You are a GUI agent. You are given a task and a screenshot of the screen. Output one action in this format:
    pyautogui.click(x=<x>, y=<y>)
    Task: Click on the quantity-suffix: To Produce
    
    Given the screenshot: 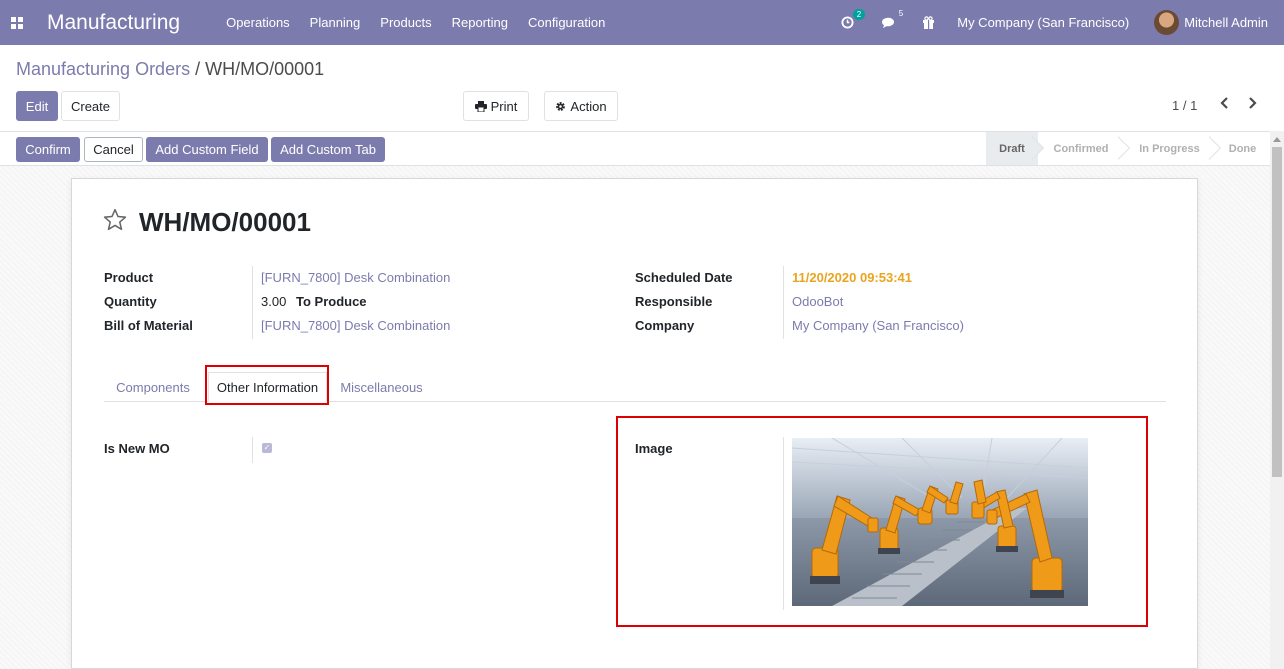 What is the action you would take?
    pyautogui.click(x=331, y=301)
    